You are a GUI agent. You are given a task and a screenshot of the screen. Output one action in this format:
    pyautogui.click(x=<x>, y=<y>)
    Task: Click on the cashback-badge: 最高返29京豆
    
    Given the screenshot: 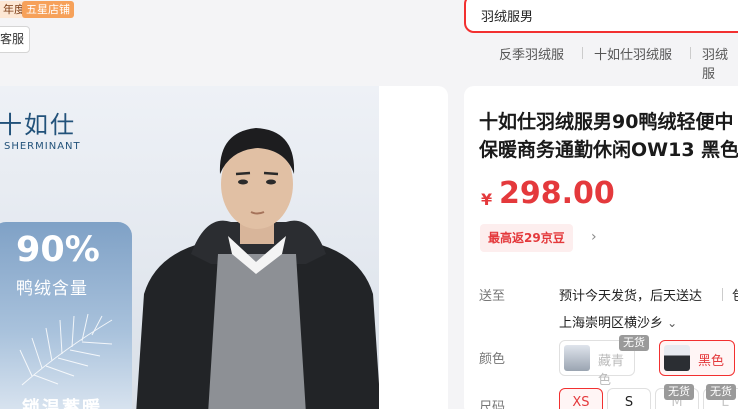 What is the action you would take?
    pyautogui.click(x=526, y=238)
    